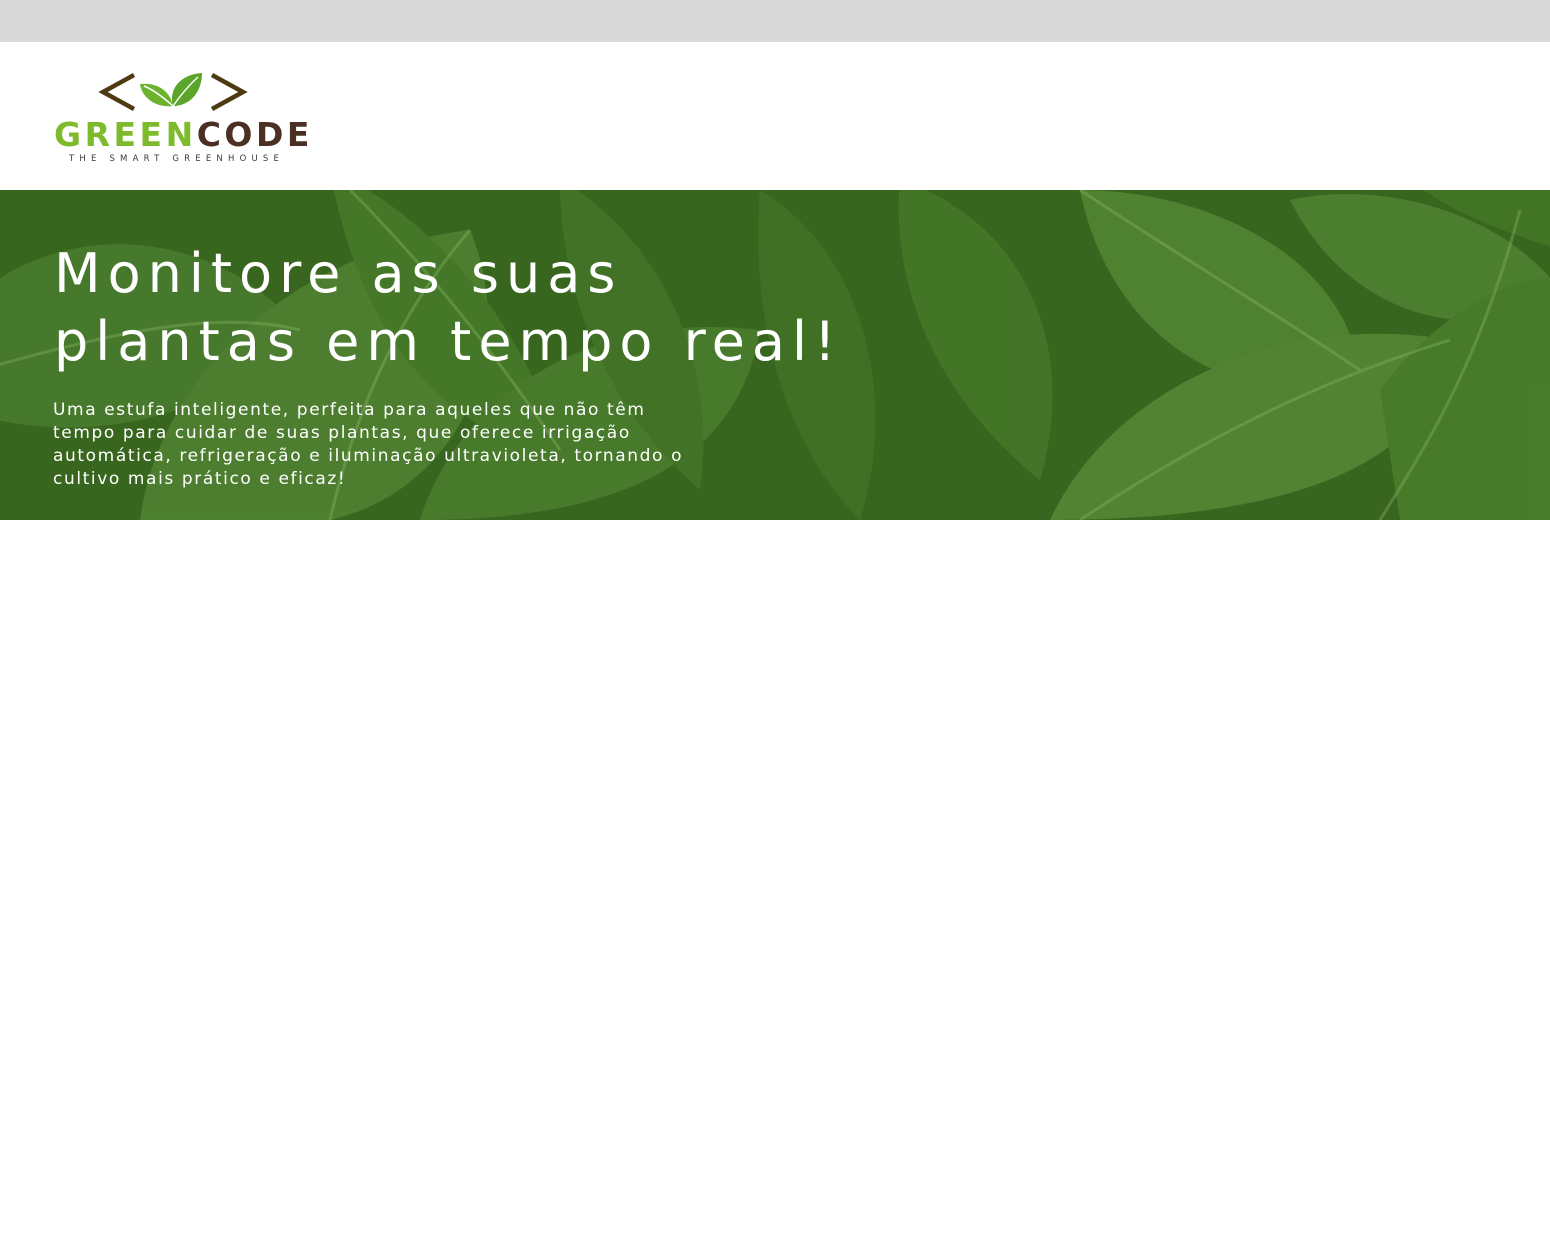  I want to click on logo-word-green: GREEN, so click(125, 134).